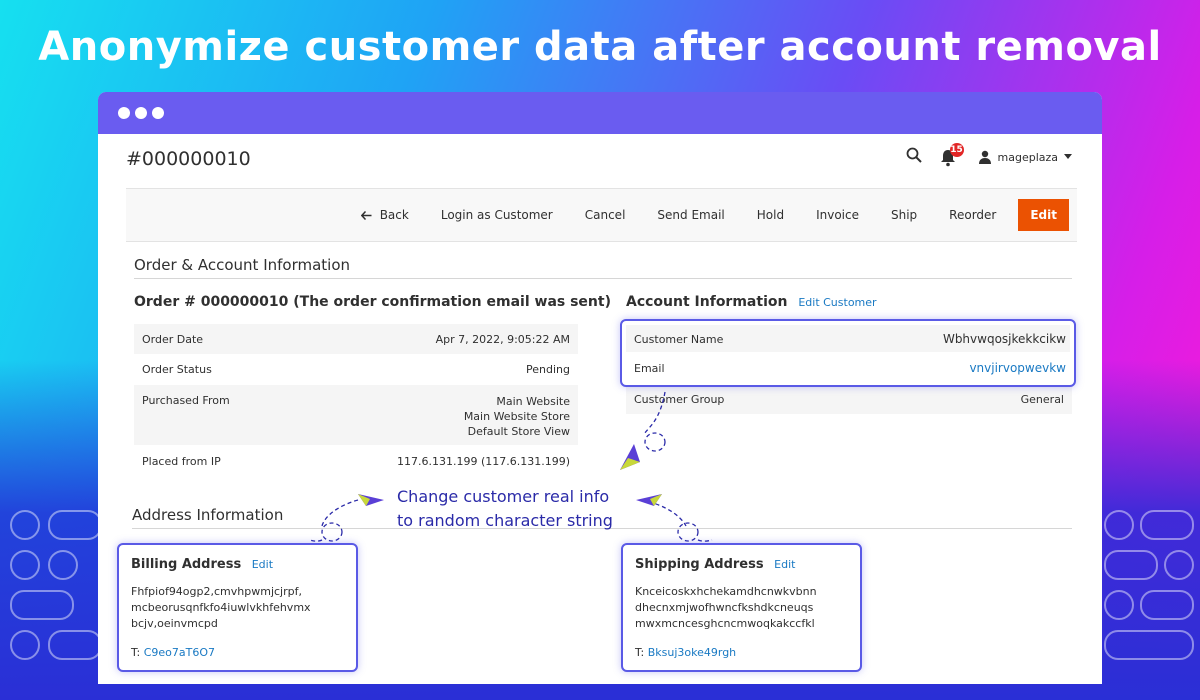  What do you see at coordinates (649, 368) in the screenshot?
I see `email-label: Email` at bounding box center [649, 368].